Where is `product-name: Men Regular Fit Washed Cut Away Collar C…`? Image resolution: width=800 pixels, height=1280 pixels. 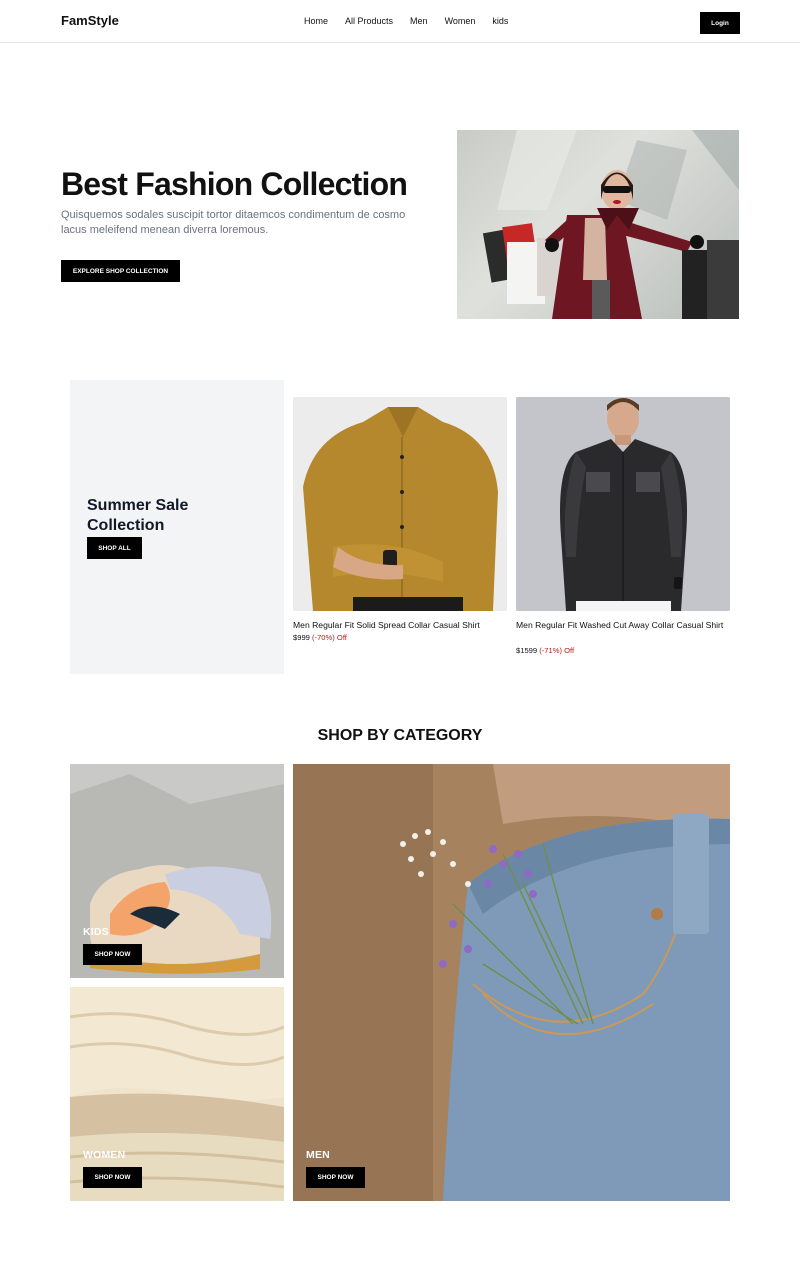 product-name: Men Regular Fit Washed Cut Away Collar C… is located at coordinates (623, 625).